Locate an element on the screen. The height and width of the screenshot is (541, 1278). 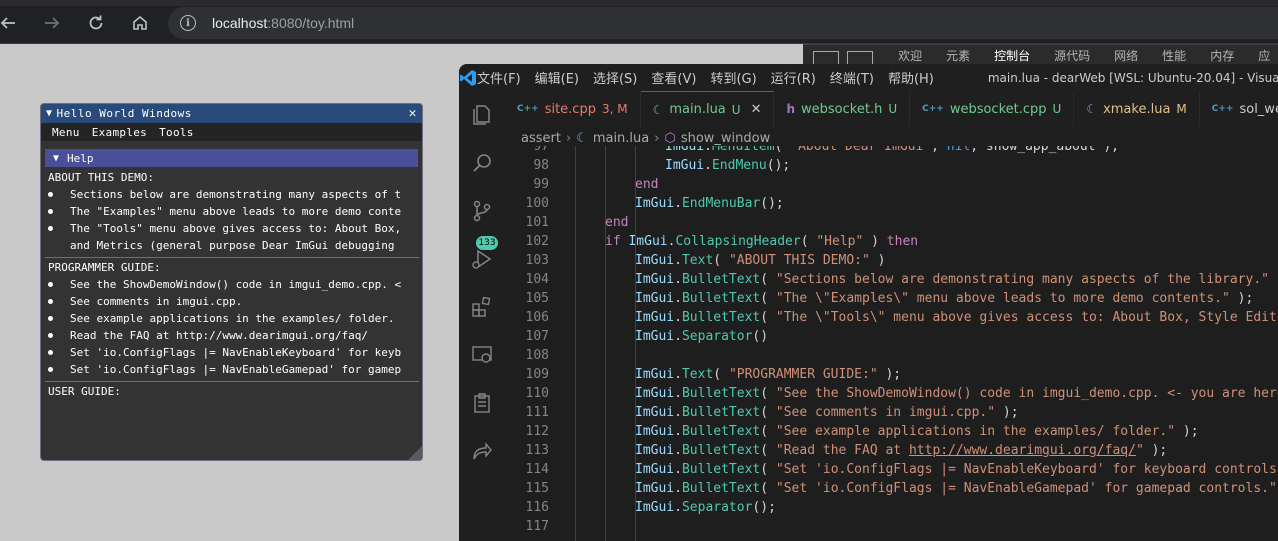
url-path: :8080/toy.html is located at coordinates (311, 23).